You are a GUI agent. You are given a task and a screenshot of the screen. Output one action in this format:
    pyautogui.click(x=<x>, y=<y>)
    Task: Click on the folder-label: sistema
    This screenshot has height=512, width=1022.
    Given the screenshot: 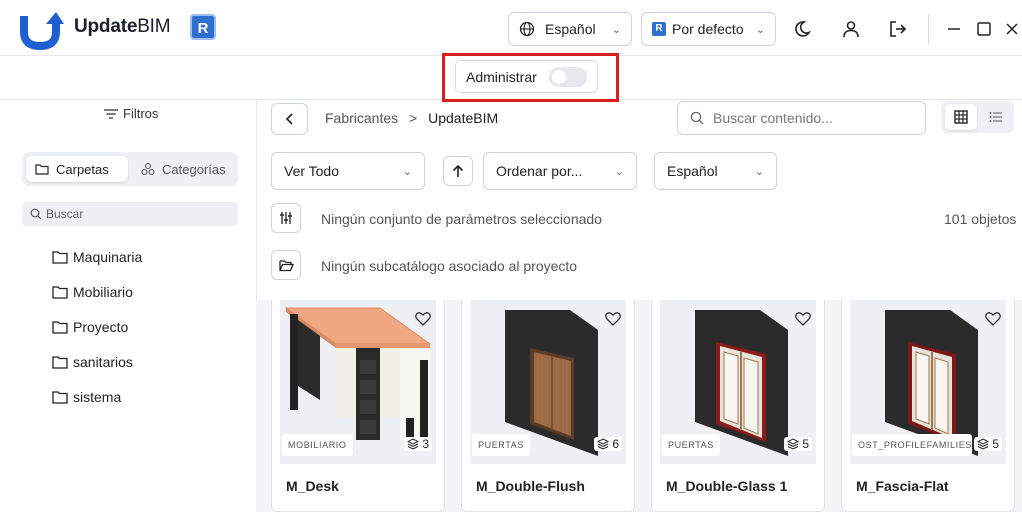 What is the action you would take?
    pyautogui.click(x=97, y=397)
    